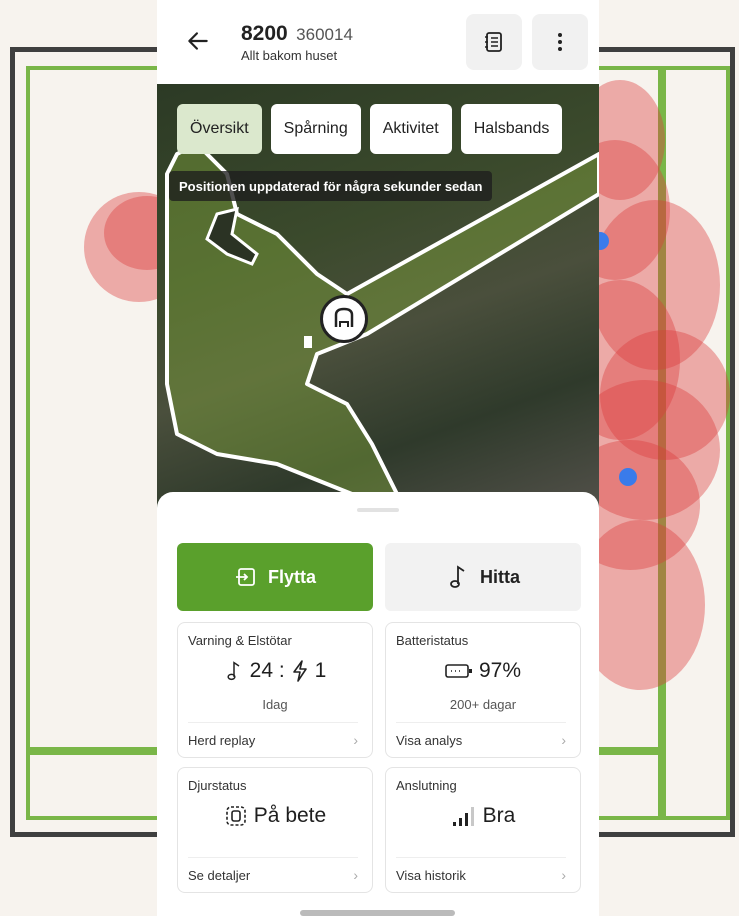 The width and height of the screenshot is (739, 916). I want to click on find-button-label: Hitta, so click(500, 576).